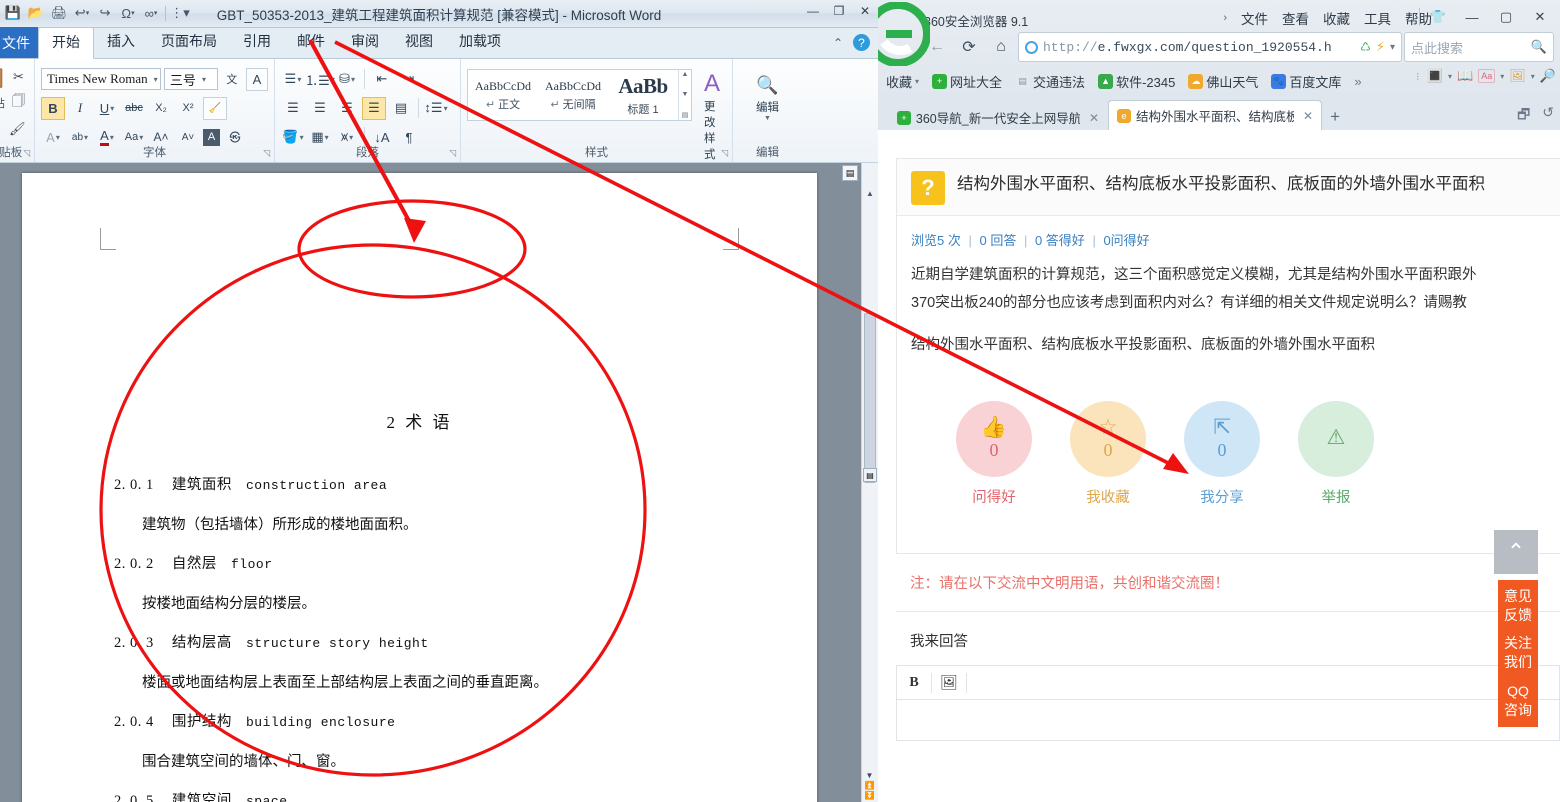  What do you see at coordinates (409, 79) in the screenshot?
I see `increase-indent-icon: ⇥` at bounding box center [409, 79].